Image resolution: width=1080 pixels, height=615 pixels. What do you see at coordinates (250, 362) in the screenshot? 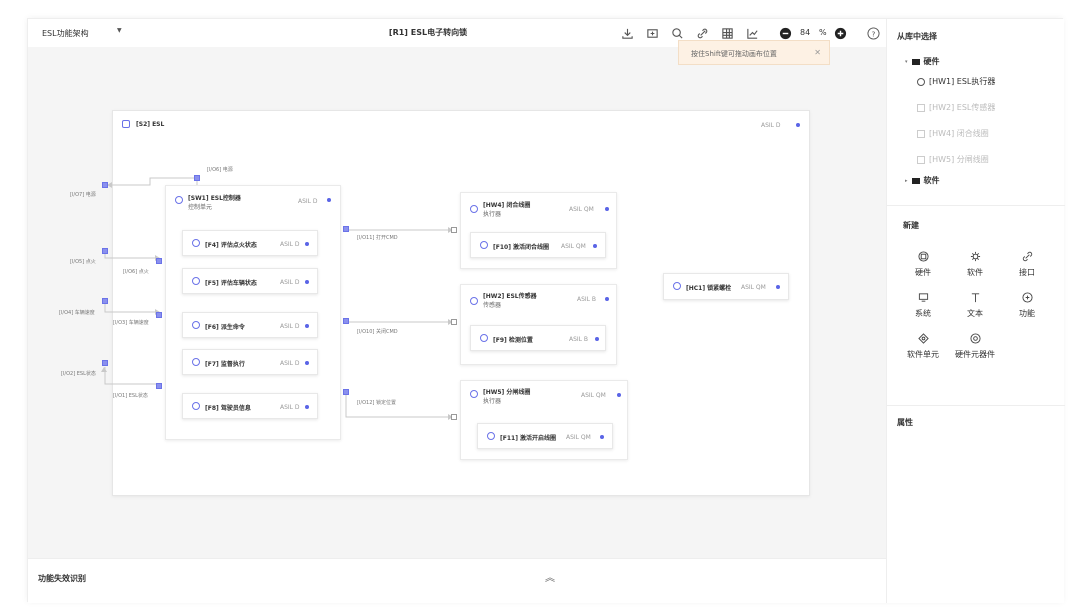
I see `function-f7: [F7] 监督执行 ASIL D` at bounding box center [250, 362].